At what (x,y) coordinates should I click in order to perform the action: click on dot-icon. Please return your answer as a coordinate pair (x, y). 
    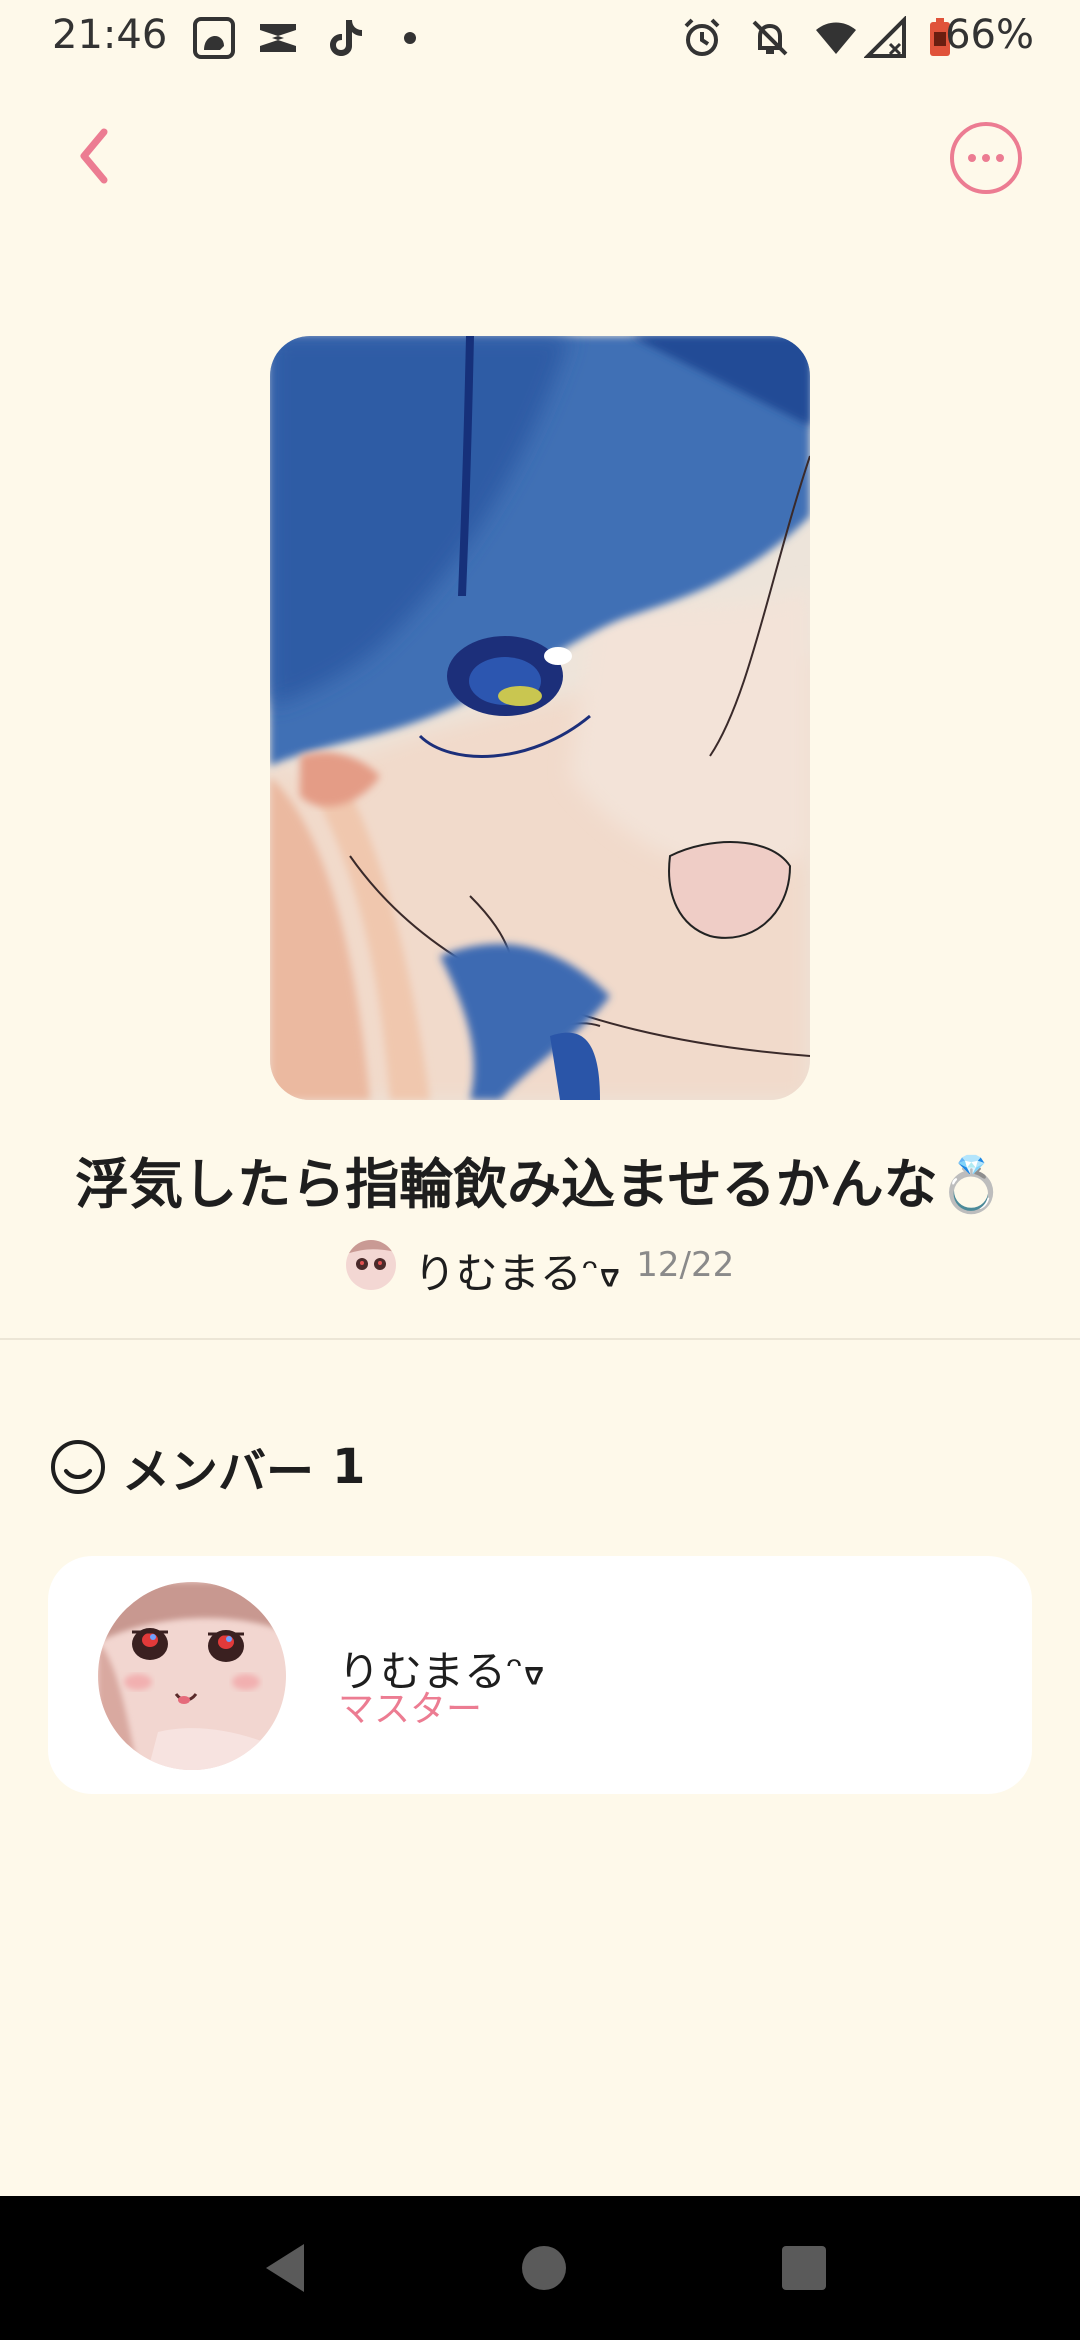
    Looking at the image, I should click on (410, 38).